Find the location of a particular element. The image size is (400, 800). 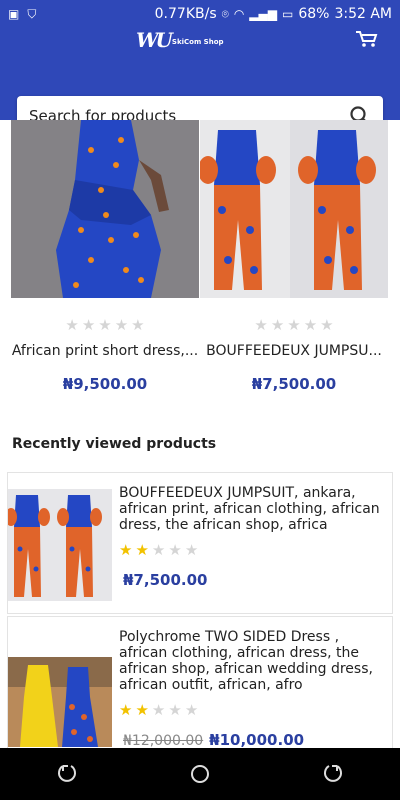

system-nav-bar is located at coordinates (200, 774).